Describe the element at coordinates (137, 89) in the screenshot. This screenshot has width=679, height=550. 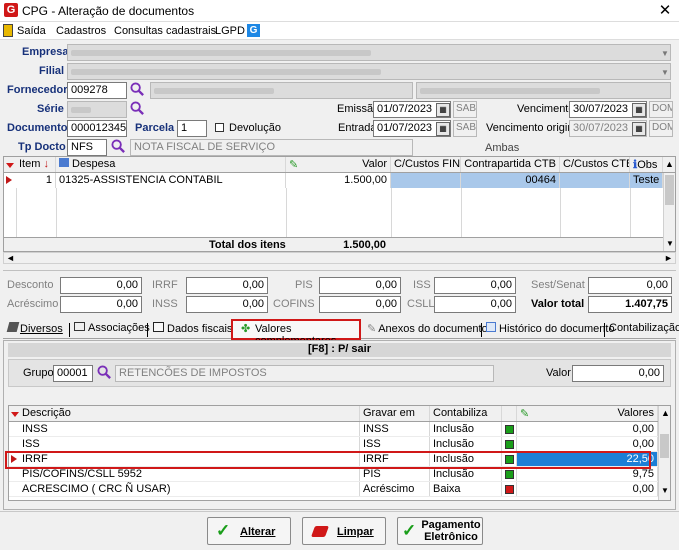
I see `fornecedor-search-icon` at that location.